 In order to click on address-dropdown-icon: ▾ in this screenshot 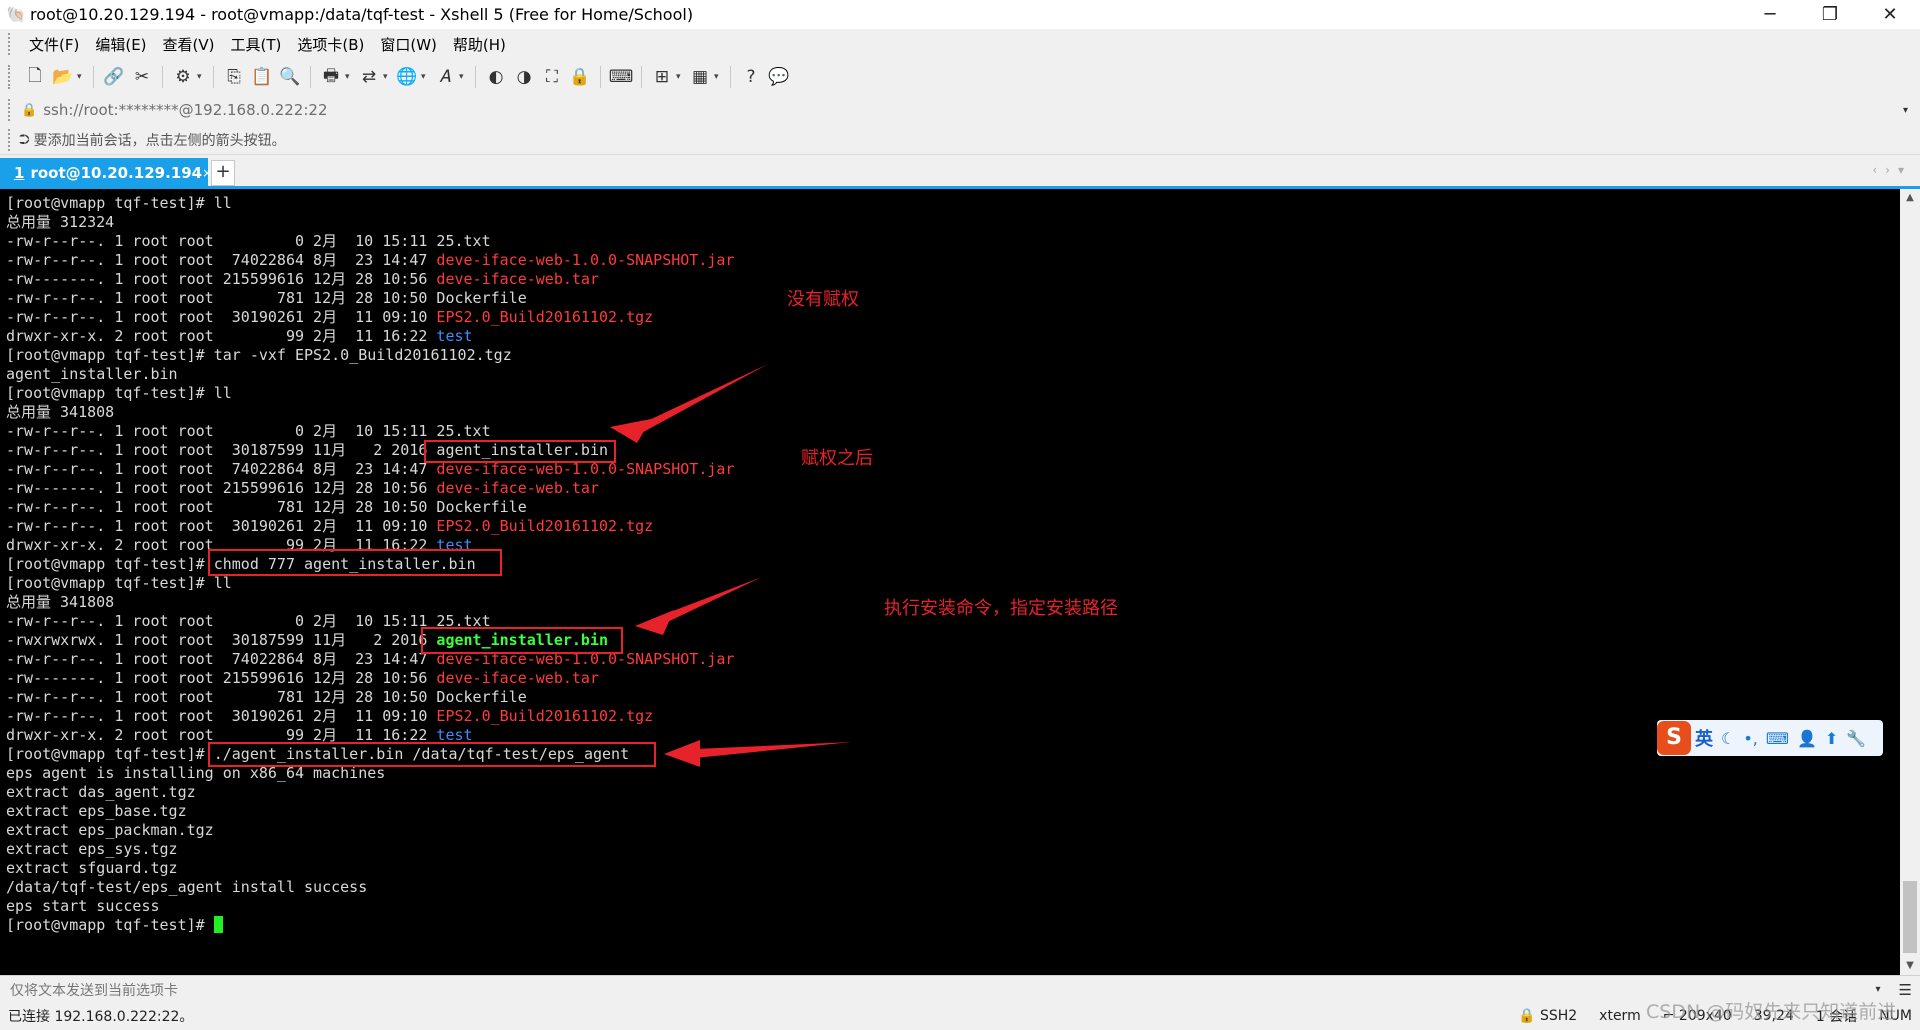, I will do `click(1905, 110)`.